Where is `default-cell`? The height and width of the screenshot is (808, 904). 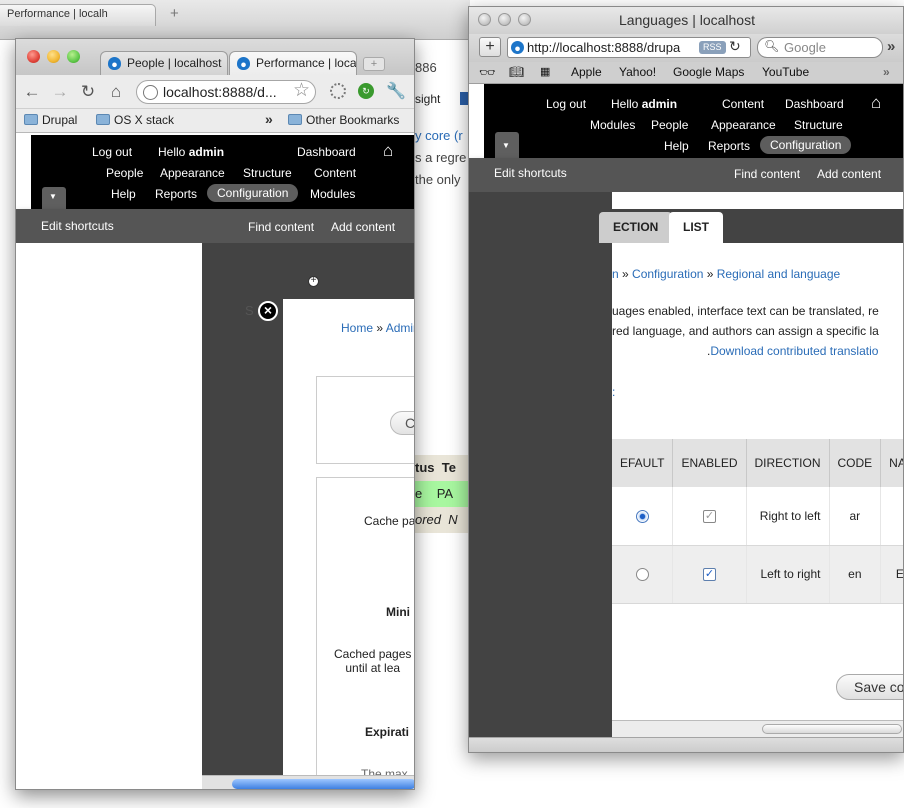
default-cell is located at coordinates (643, 516).